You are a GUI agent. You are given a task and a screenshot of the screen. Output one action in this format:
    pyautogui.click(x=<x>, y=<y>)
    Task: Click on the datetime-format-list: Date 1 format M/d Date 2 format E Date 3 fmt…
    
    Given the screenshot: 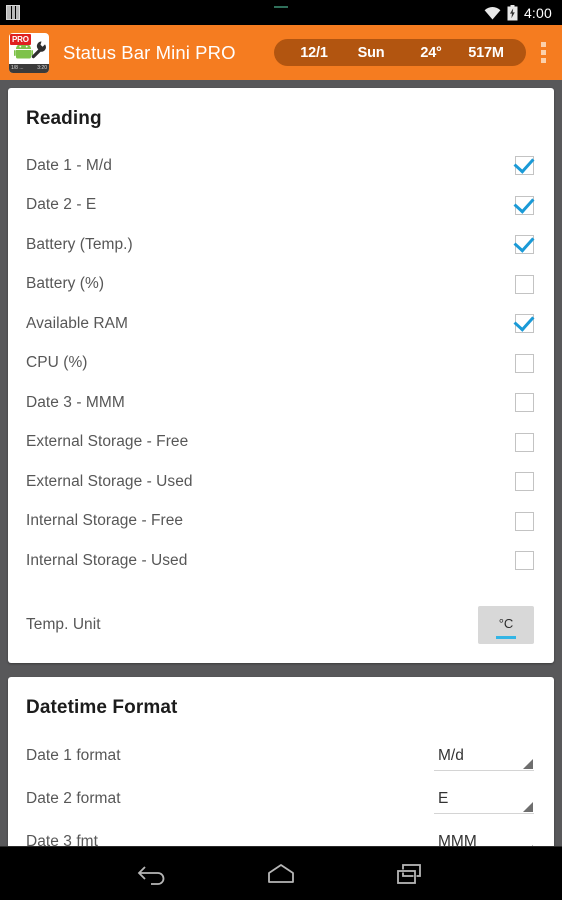 What is the action you would take?
    pyautogui.click(x=281, y=790)
    